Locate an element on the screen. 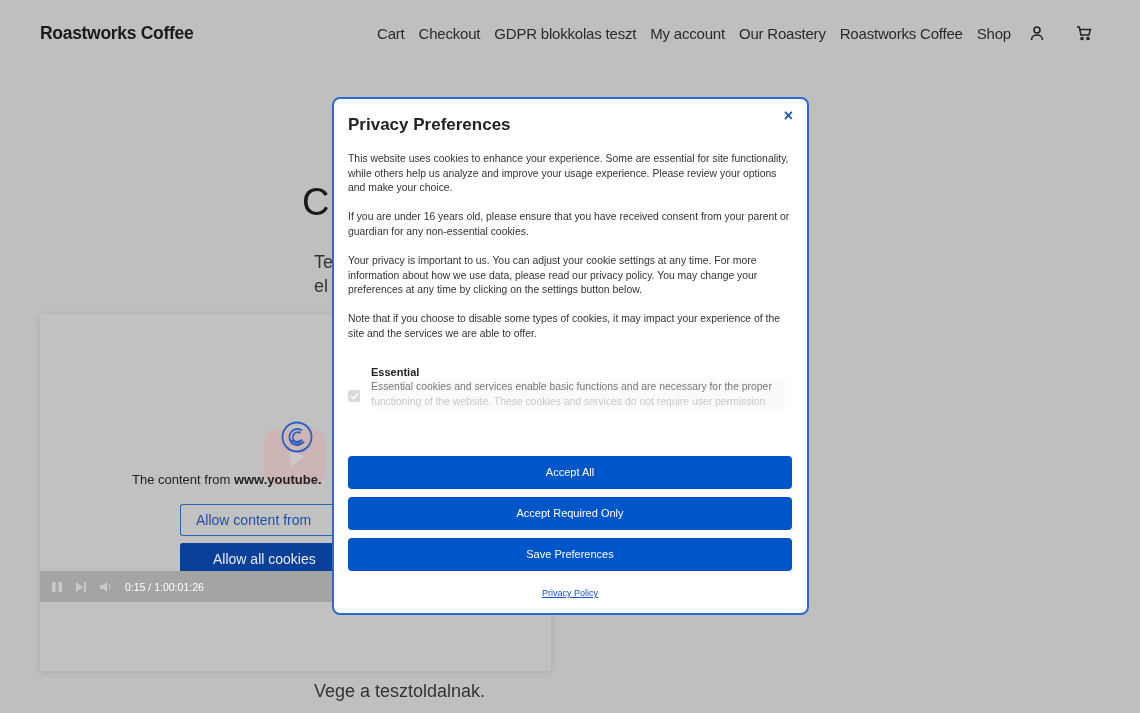  account-icon is located at coordinates (1037, 33).